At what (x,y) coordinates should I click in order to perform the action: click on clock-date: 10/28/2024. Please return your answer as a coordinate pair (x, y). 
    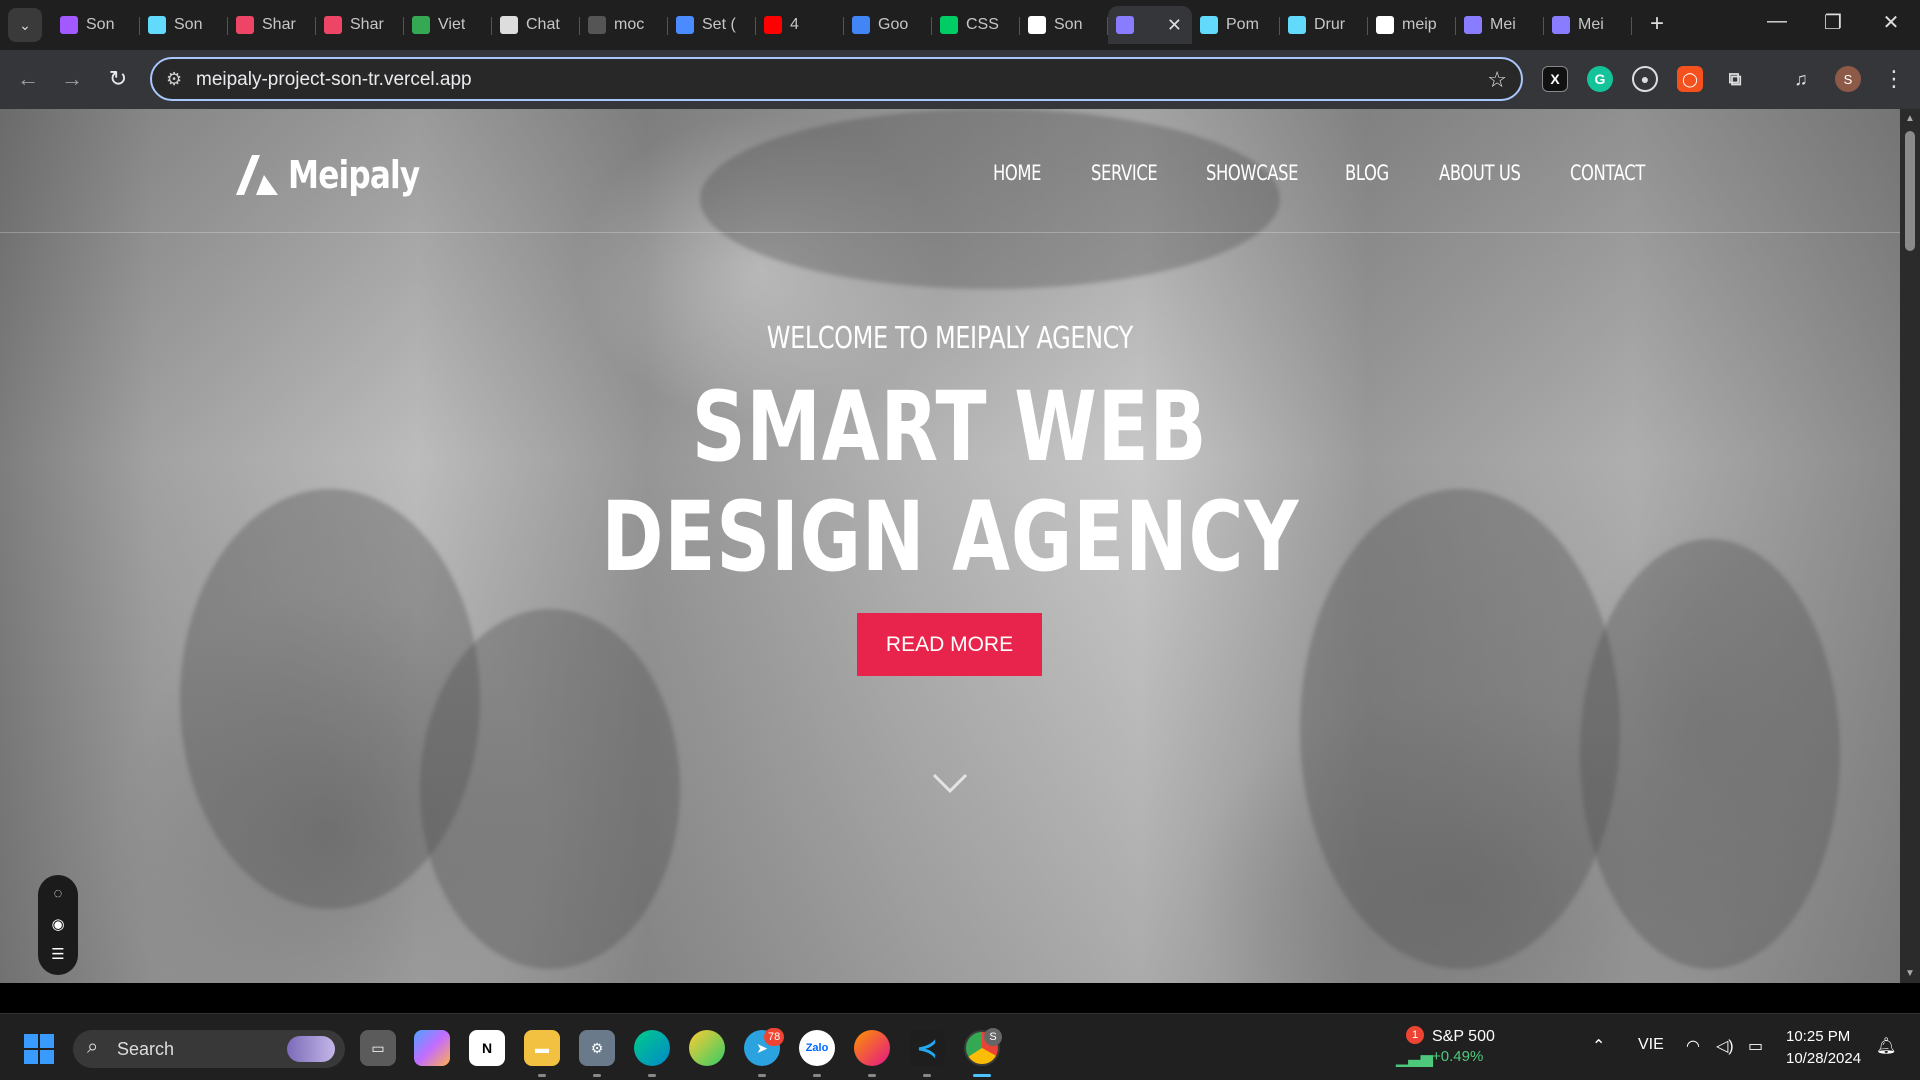
    Looking at the image, I should click on (1823, 1058).